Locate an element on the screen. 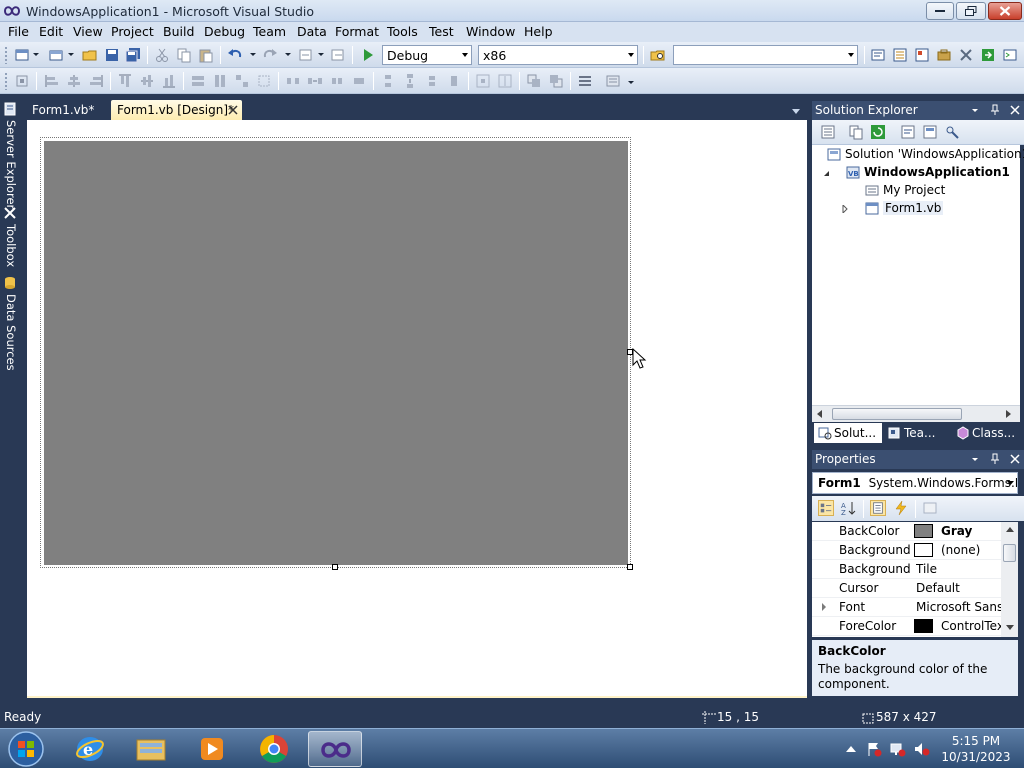  close-window-button is located at coordinates (1005, 11).